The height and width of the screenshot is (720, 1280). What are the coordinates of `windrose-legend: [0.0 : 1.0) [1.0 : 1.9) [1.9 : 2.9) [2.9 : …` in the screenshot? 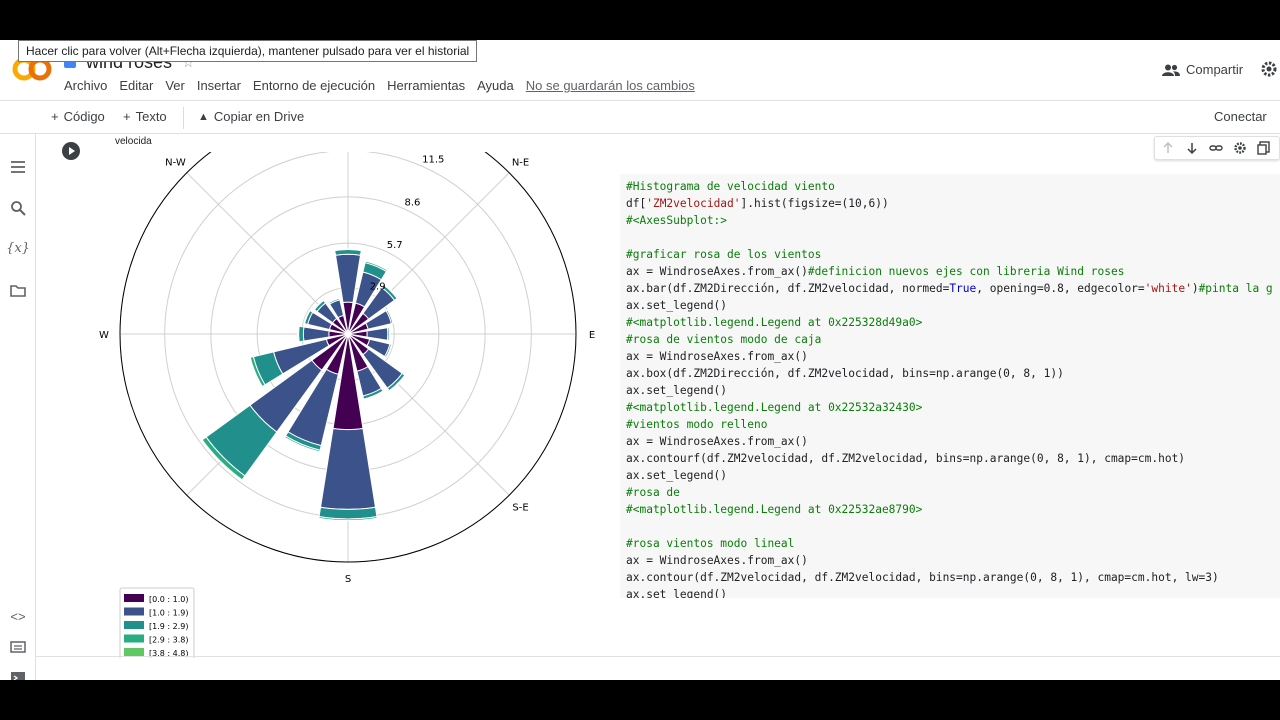 It's located at (157, 622).